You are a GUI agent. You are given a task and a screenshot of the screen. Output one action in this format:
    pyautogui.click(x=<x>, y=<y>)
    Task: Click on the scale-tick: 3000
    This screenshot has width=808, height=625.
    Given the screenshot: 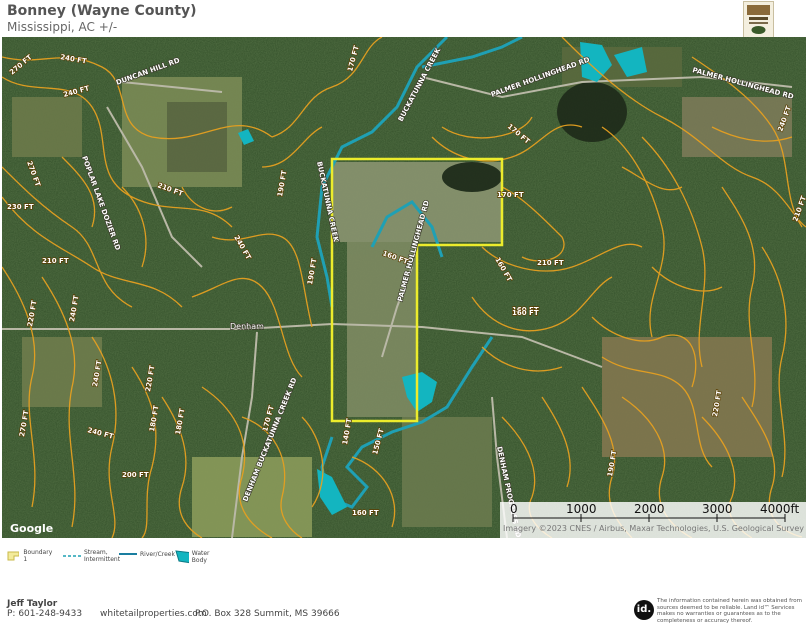 What is the action you would take?
    pyautogui.click(x=717, y=509)
    